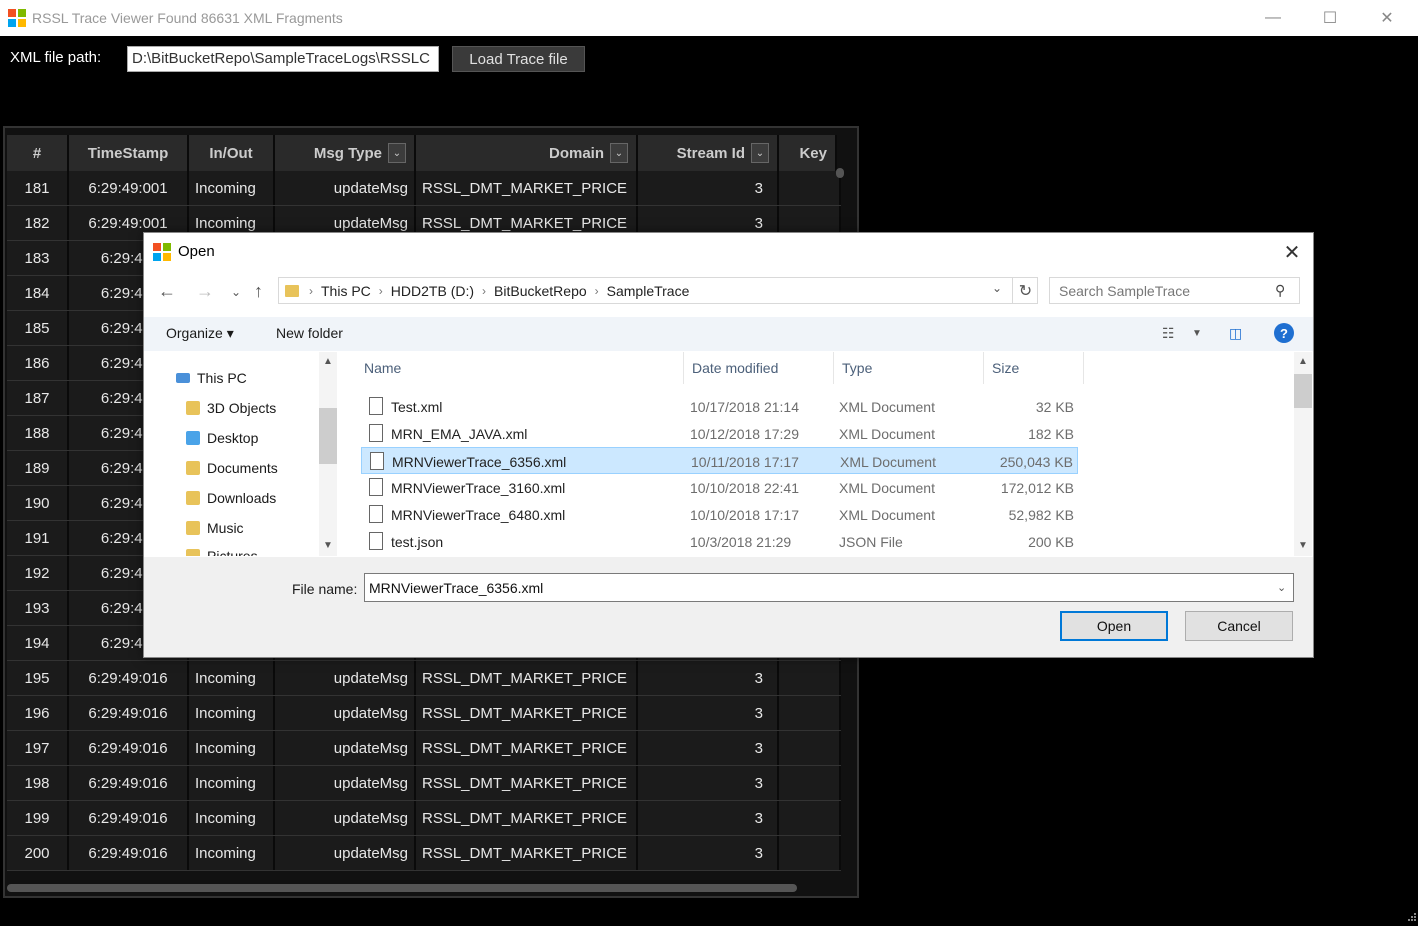 Image resolution: width=1418 pixels, height=926 pixels. Describe the element at coordinates (518, 59) in the screenshot. I see `load-trace-button: Load Trace file` at that location.